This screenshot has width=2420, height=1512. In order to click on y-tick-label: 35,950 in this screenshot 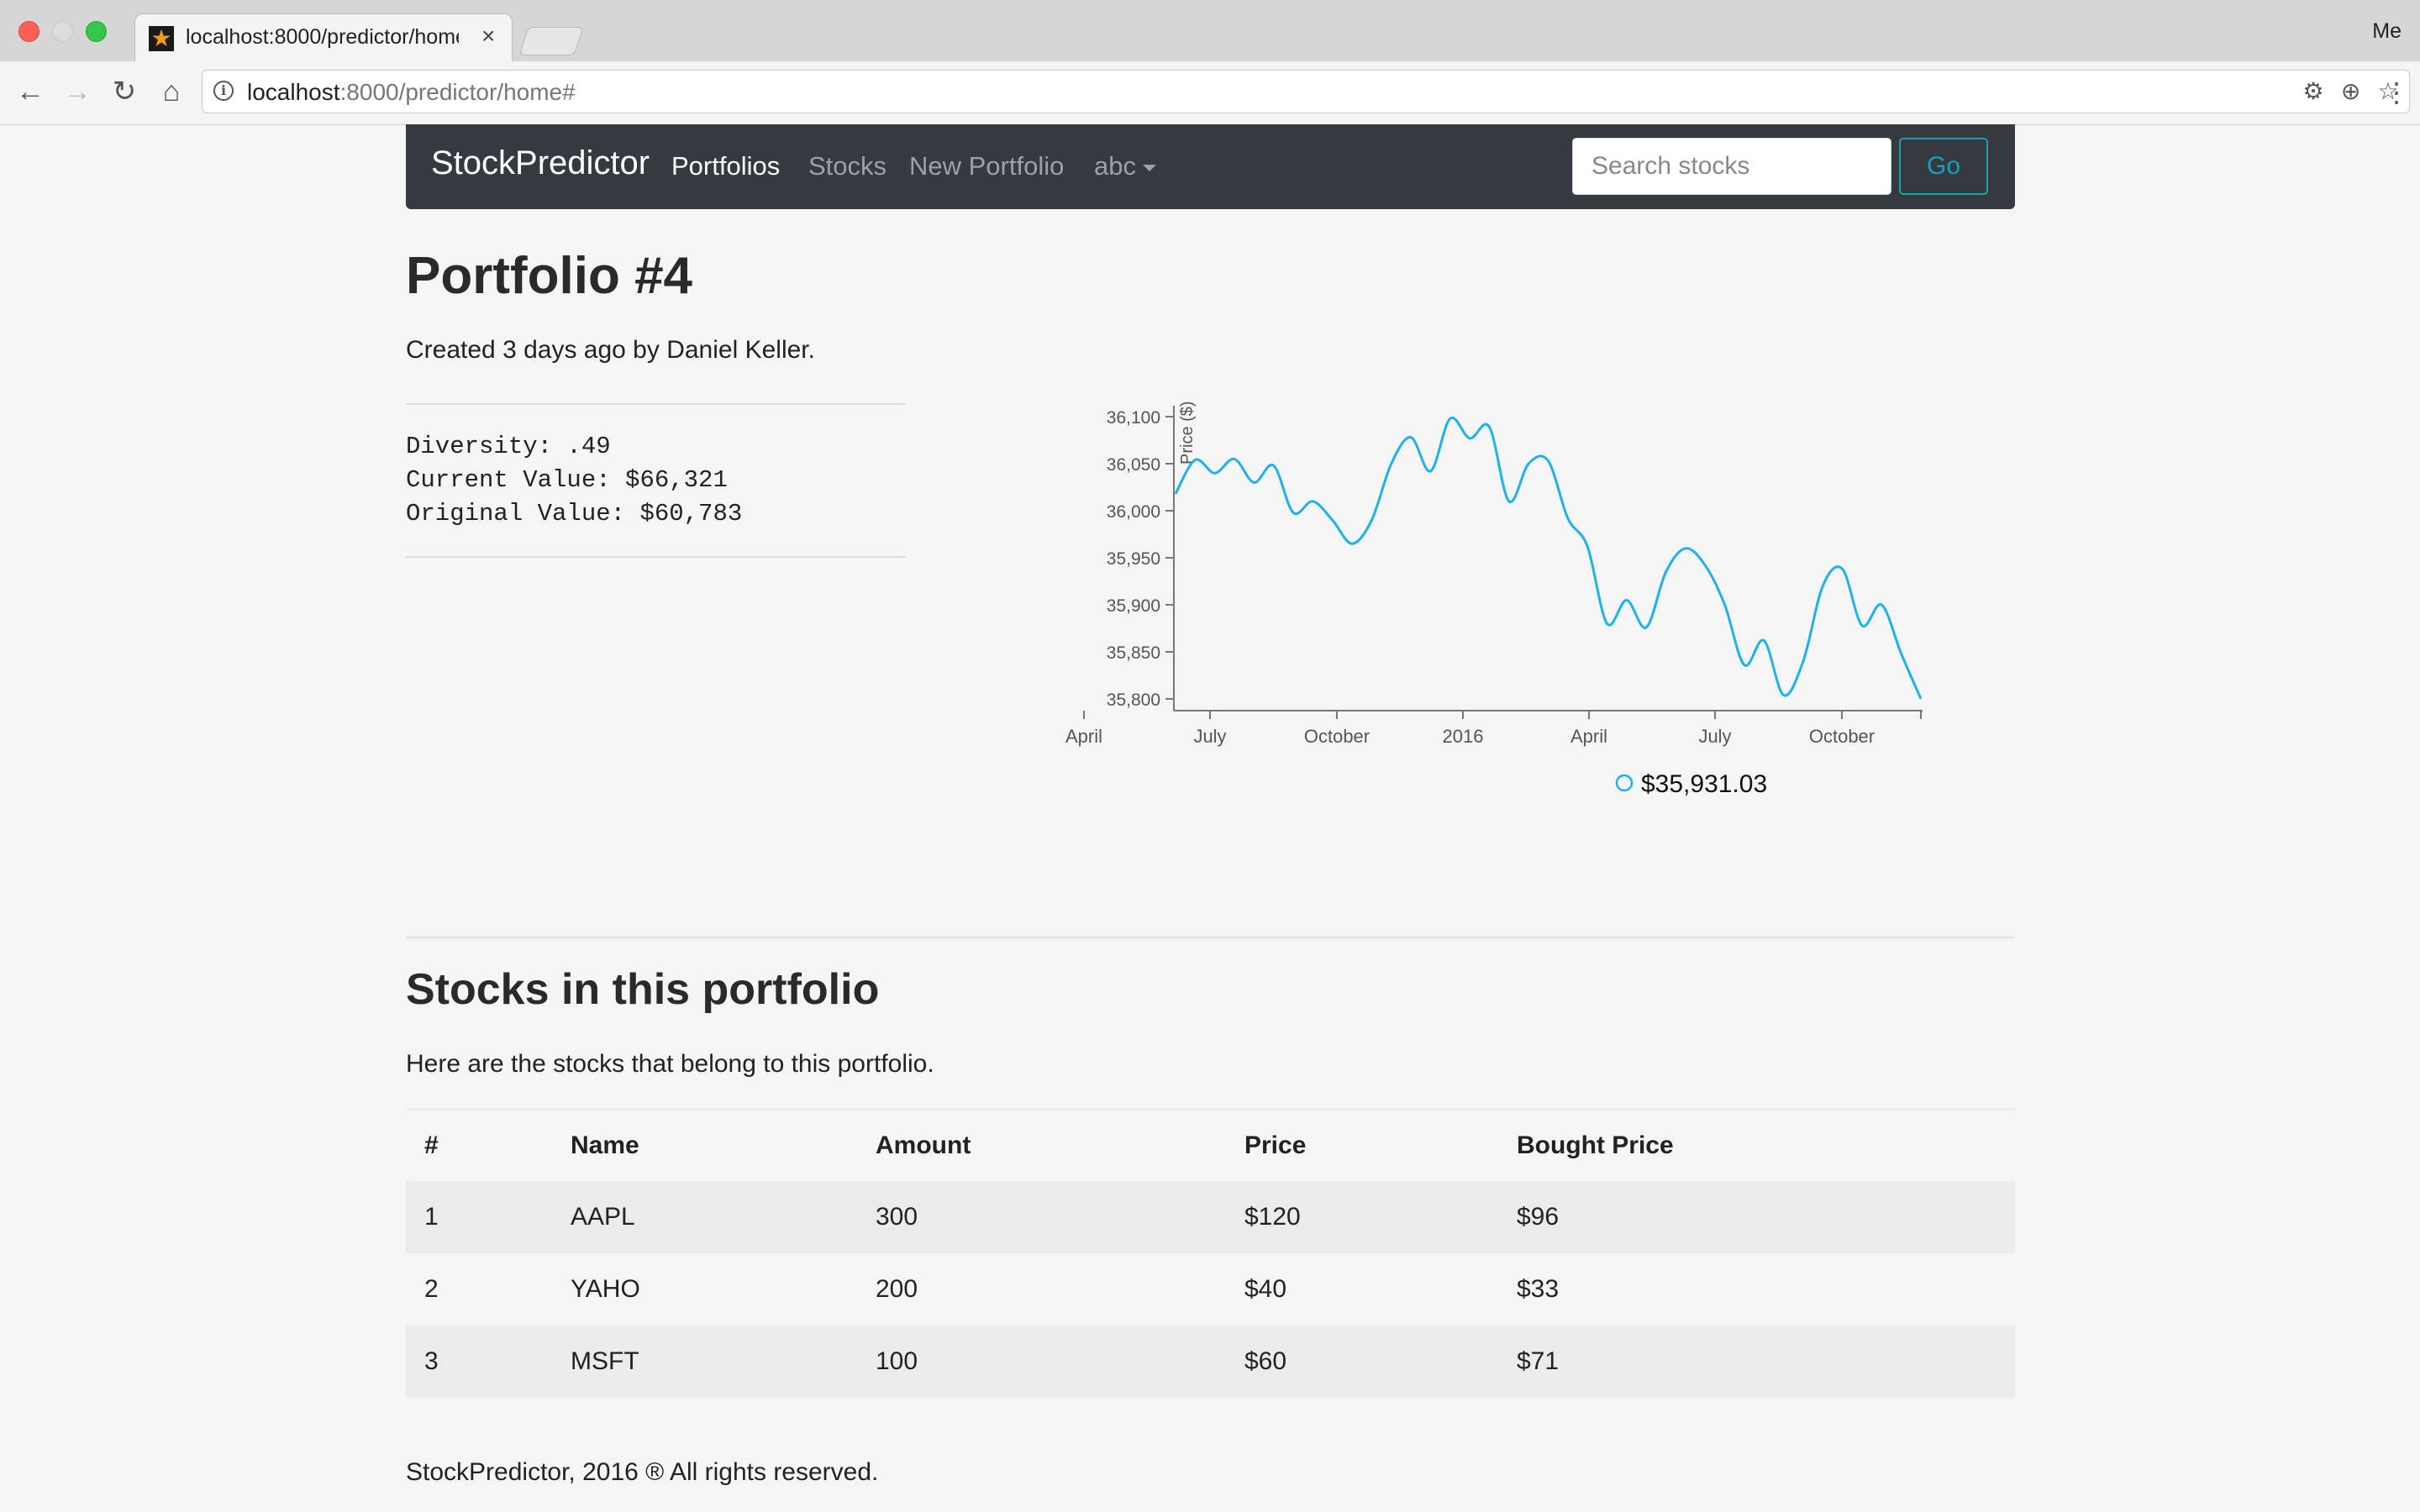, I will do `click(1134, 559)`.